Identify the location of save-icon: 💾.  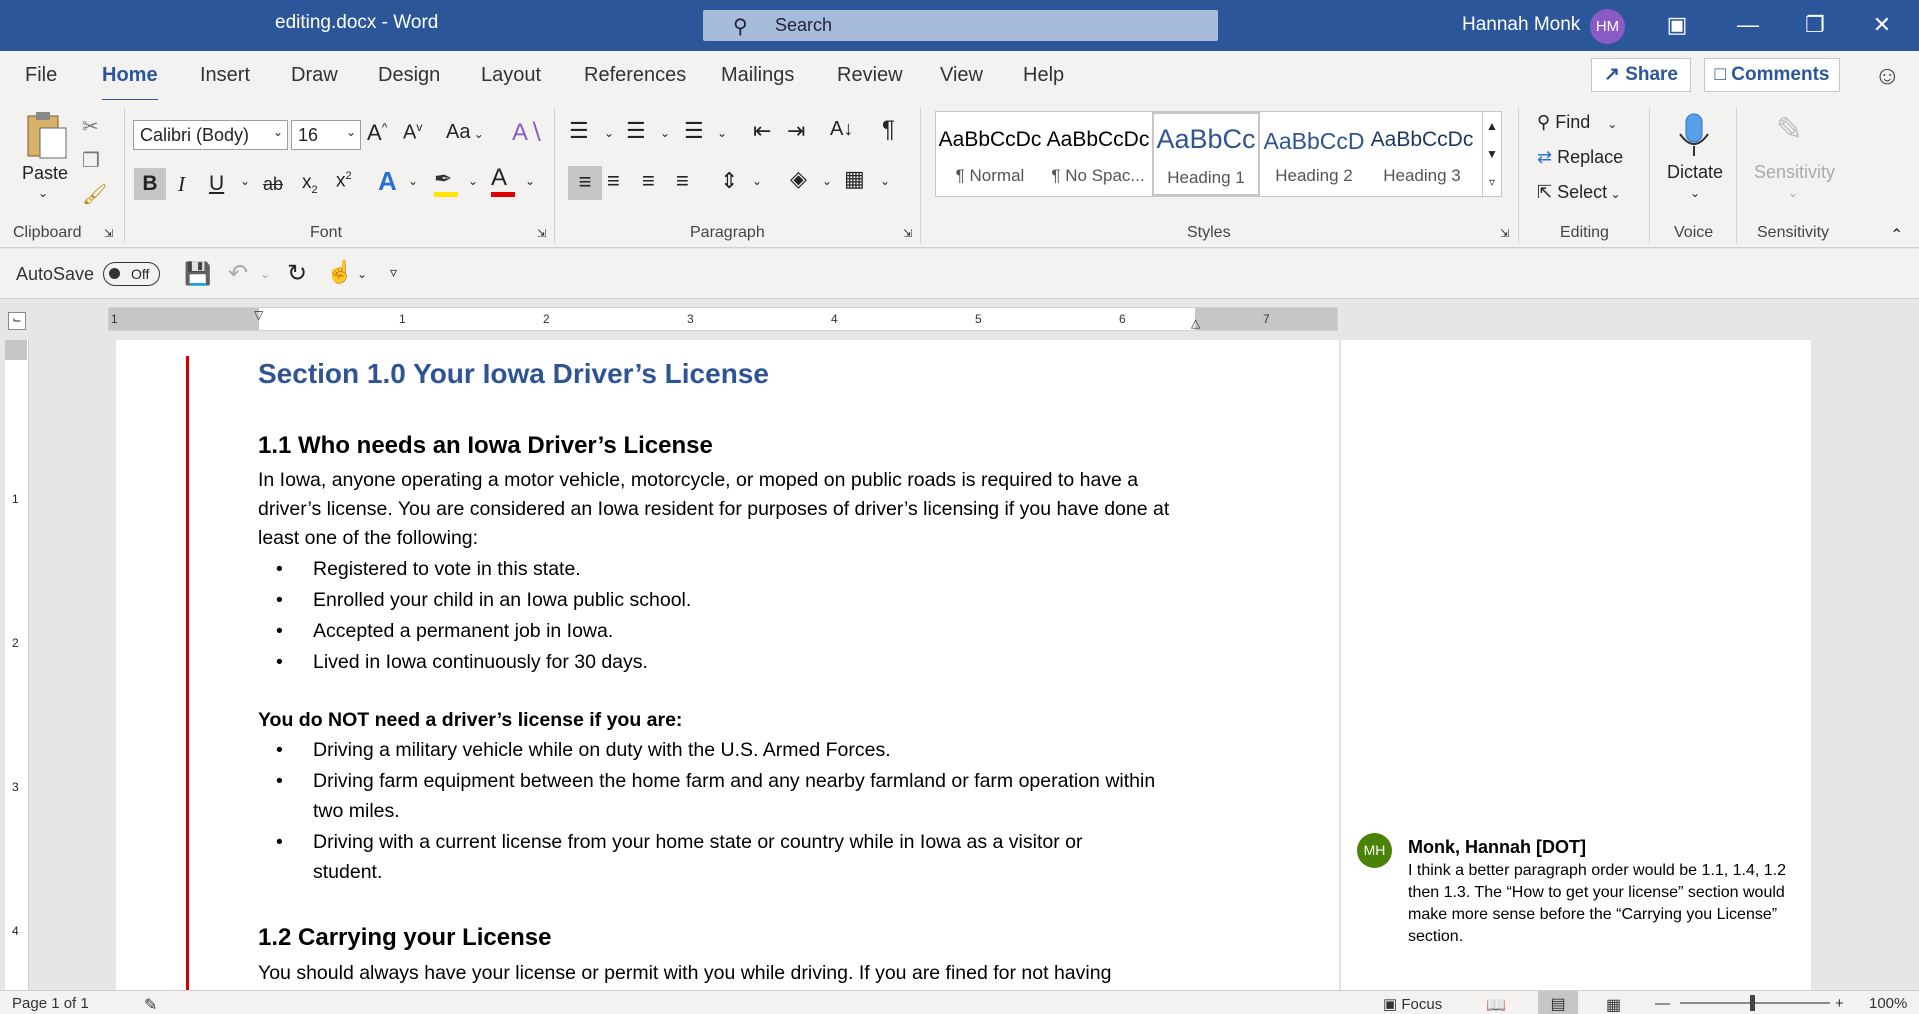
(197, 274).